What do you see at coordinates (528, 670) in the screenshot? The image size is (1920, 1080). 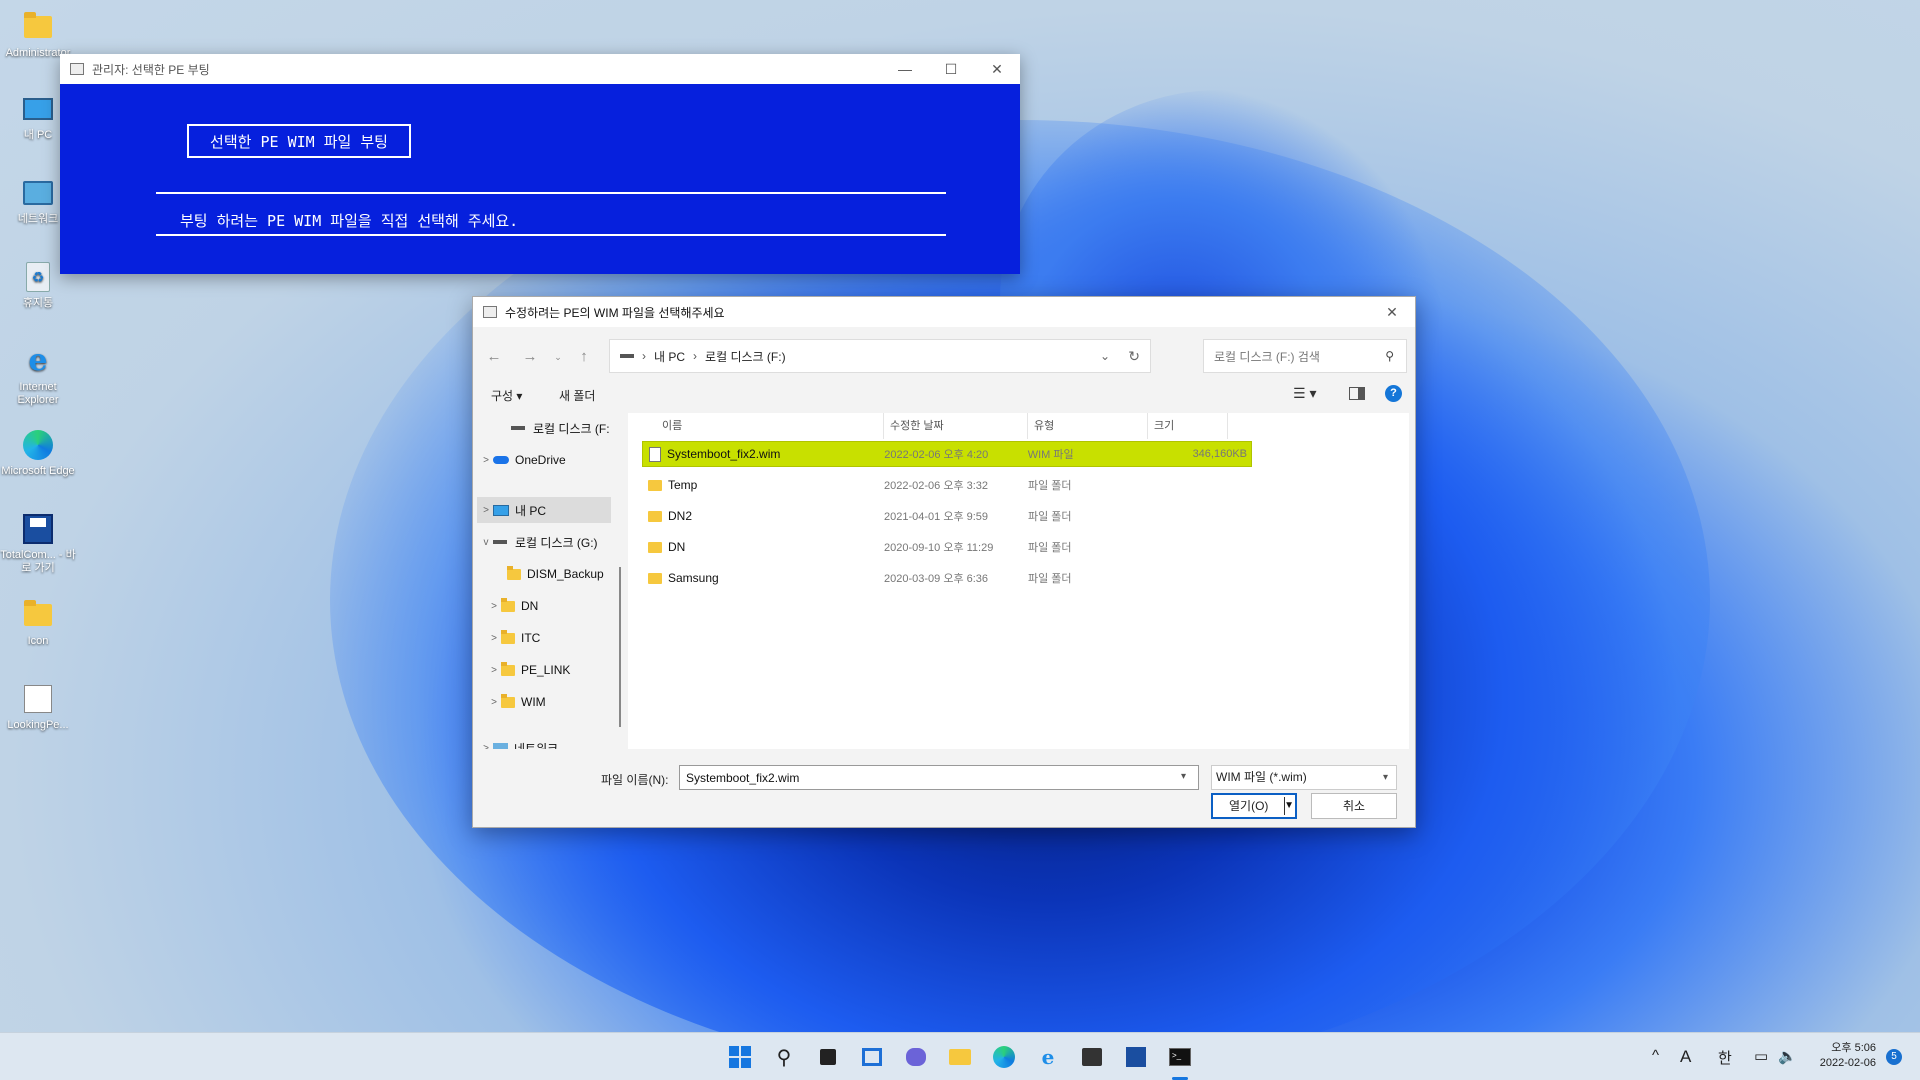 I see `nav-item-pe-link: > PE_LINK` at bounding box center [528, 670].